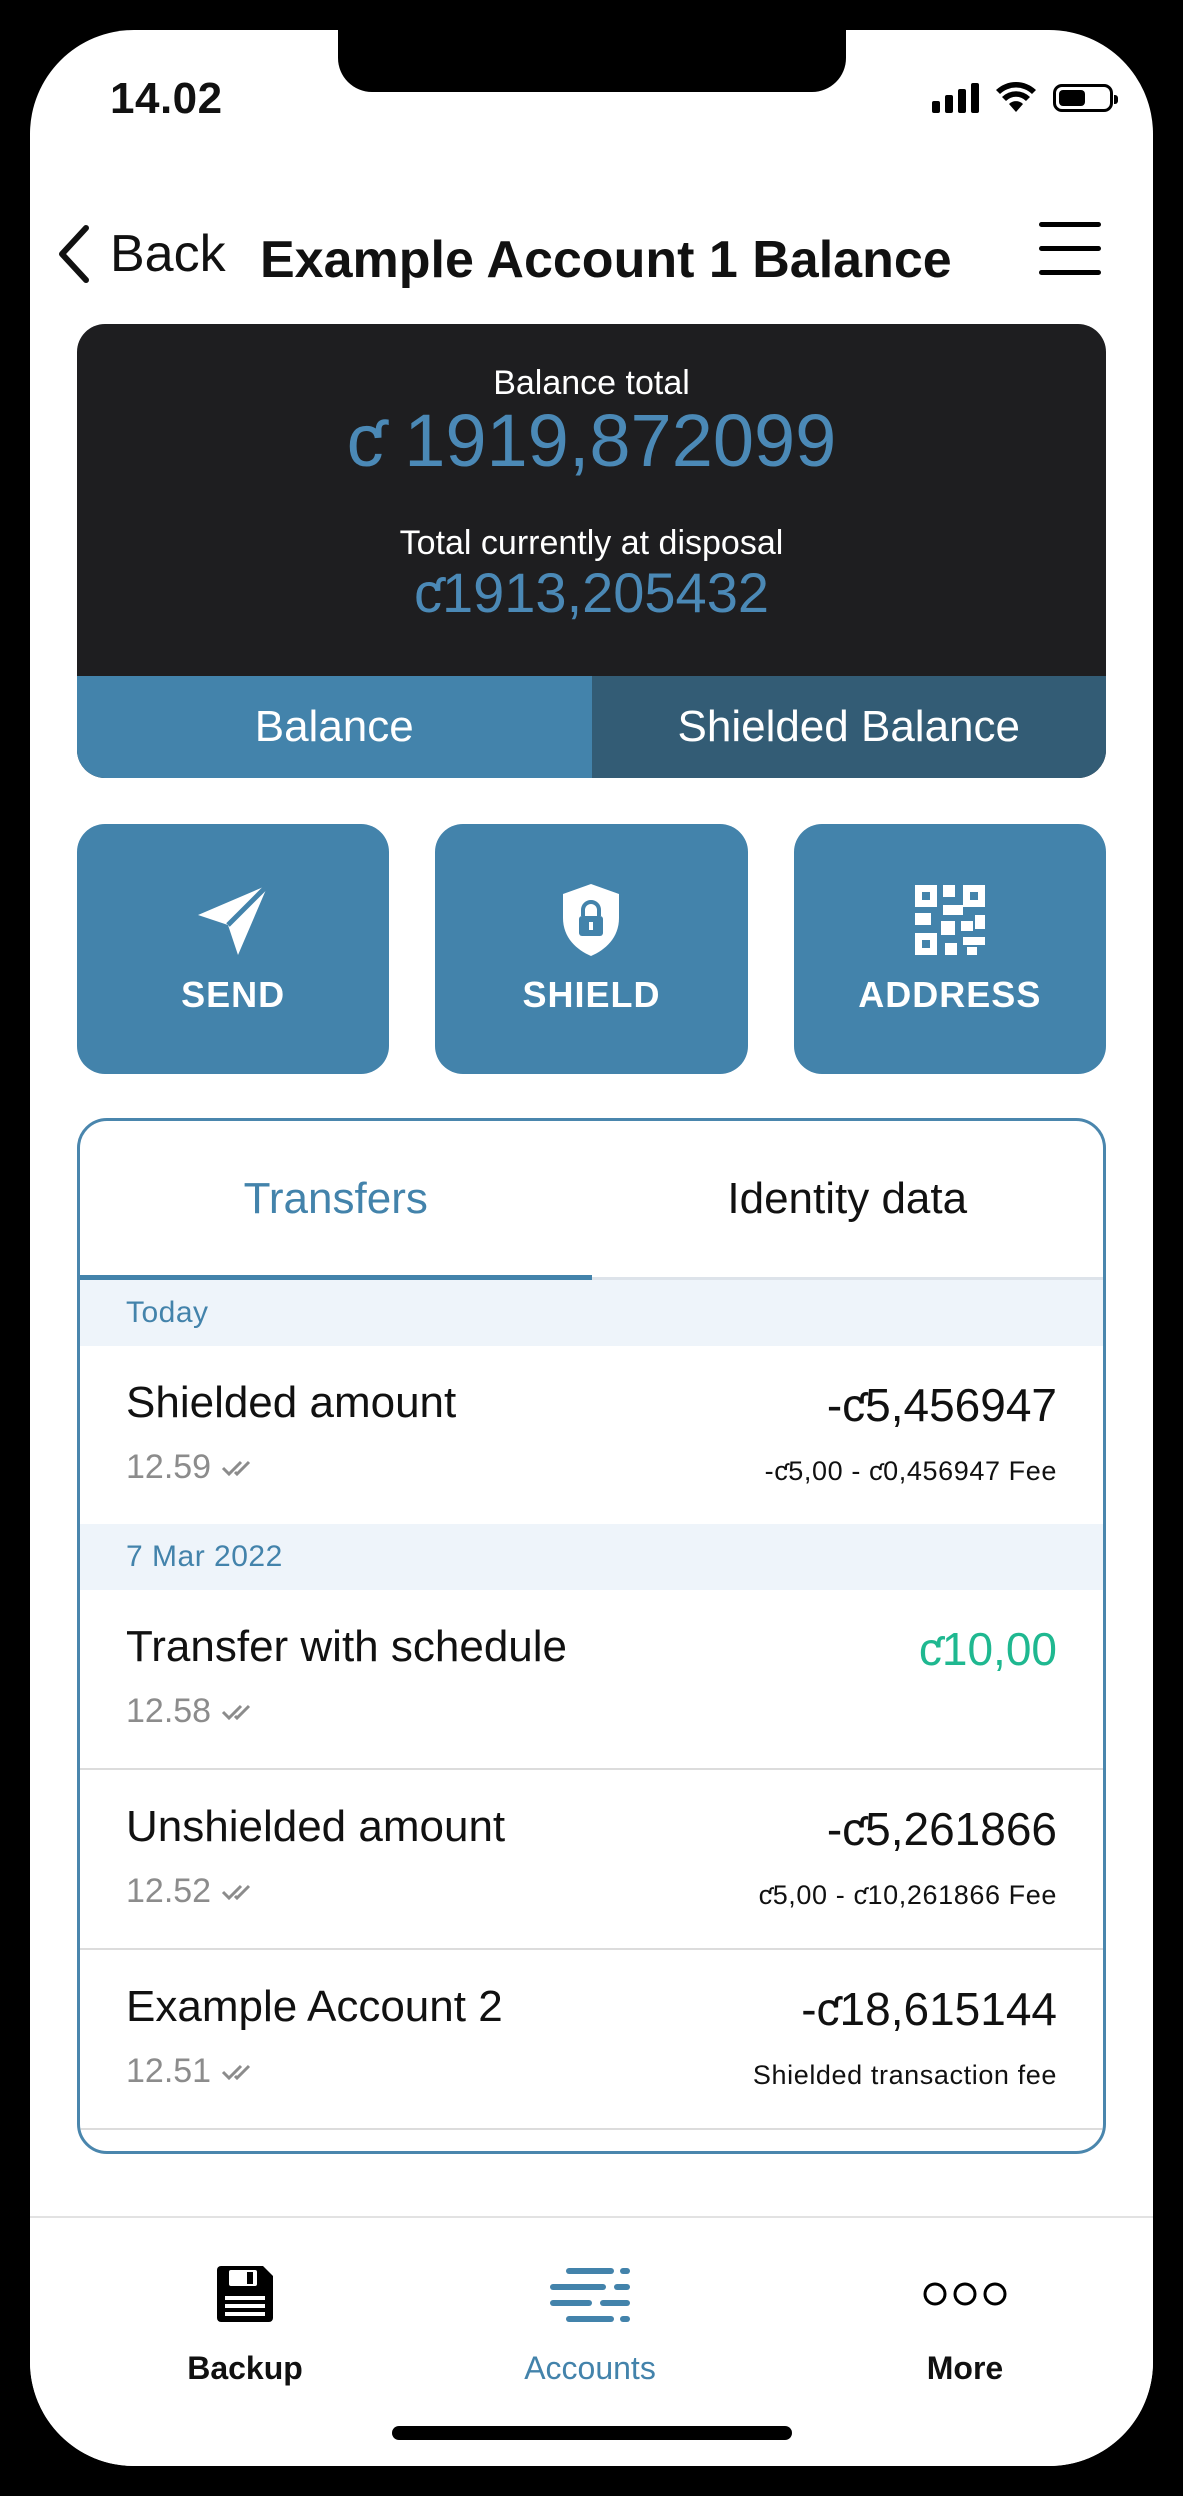  What do you see at coordinates (592, 2433) in the screenshot?
I see `home-indicator` at bounding box center [592, 2433].